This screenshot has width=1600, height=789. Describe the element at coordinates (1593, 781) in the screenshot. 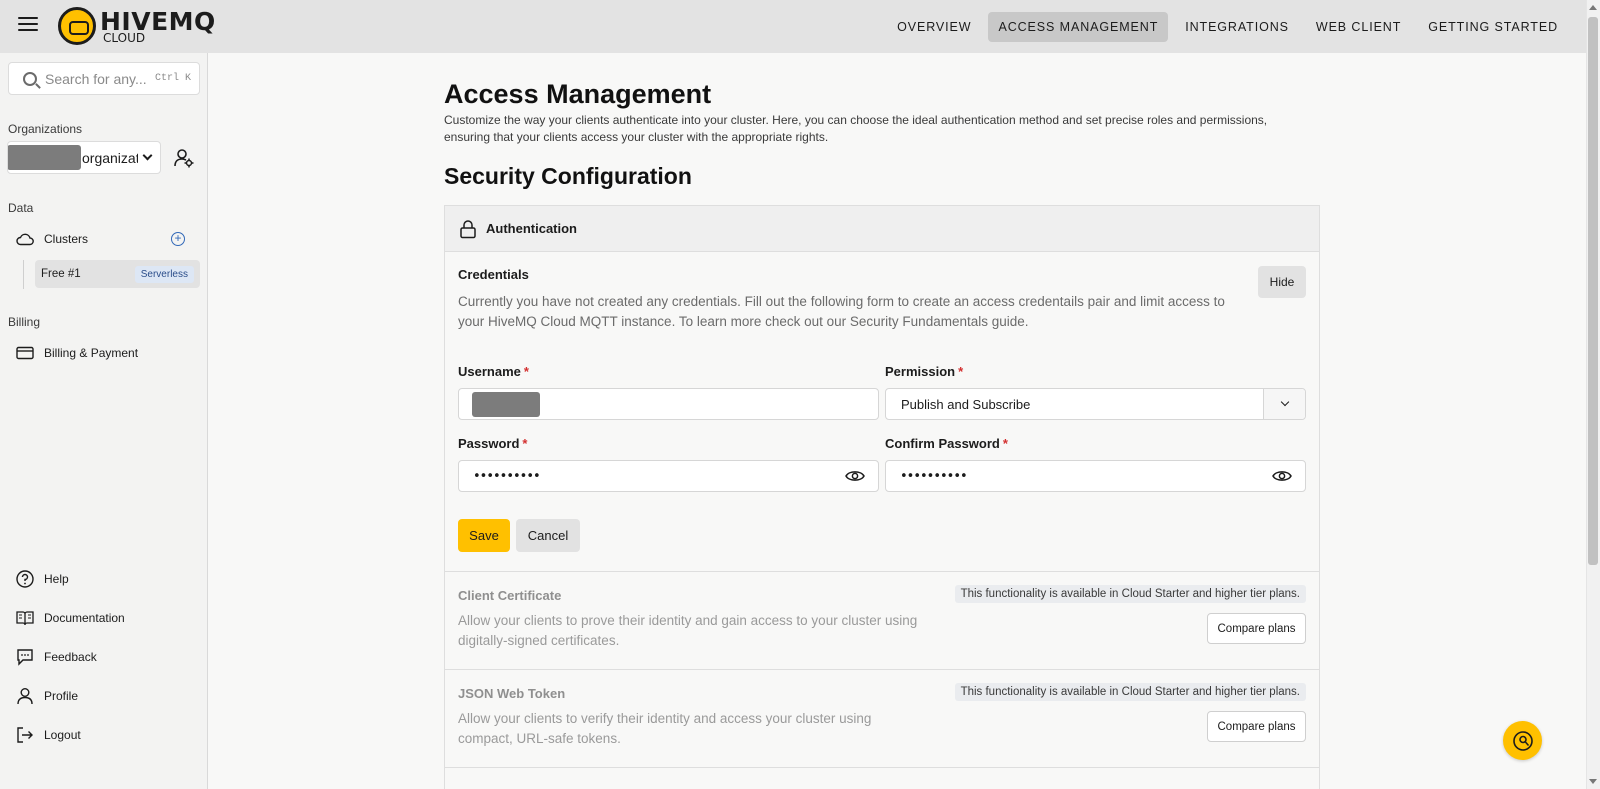

I see `scroll-down-arrow-icon` at that location.